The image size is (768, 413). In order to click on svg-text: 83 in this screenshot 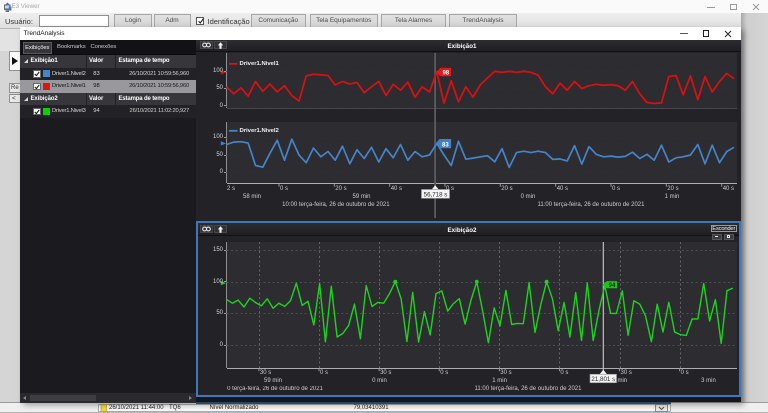, I will do `click(445, 145)`.